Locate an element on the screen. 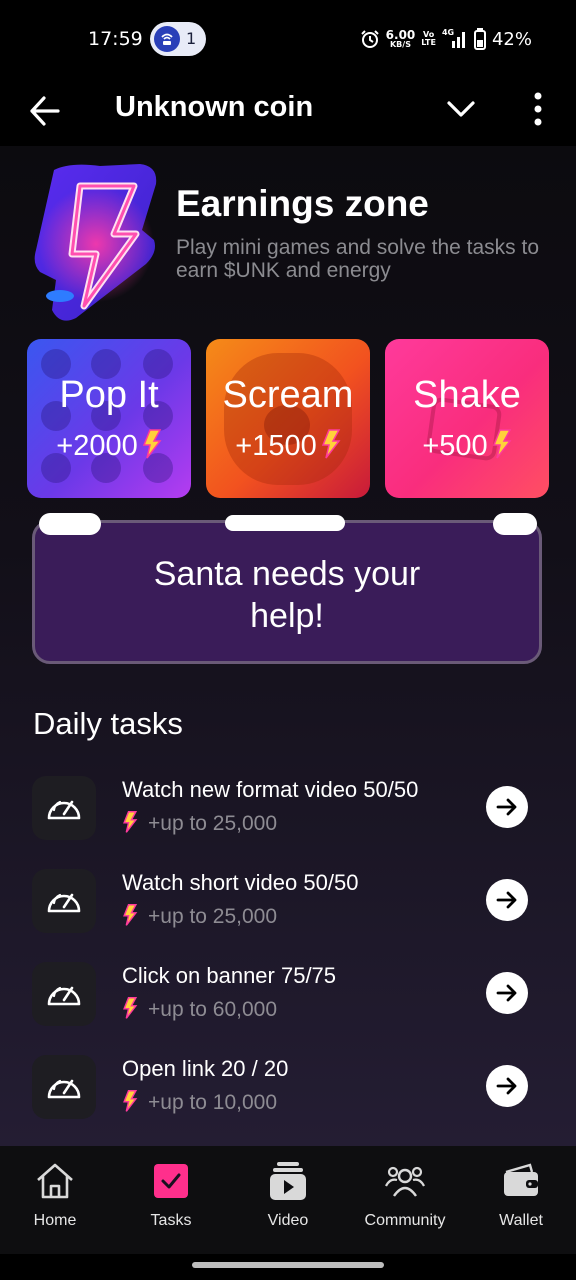 The image size is (576, 1280). home-indicator is located at coordinates (288, 1265).